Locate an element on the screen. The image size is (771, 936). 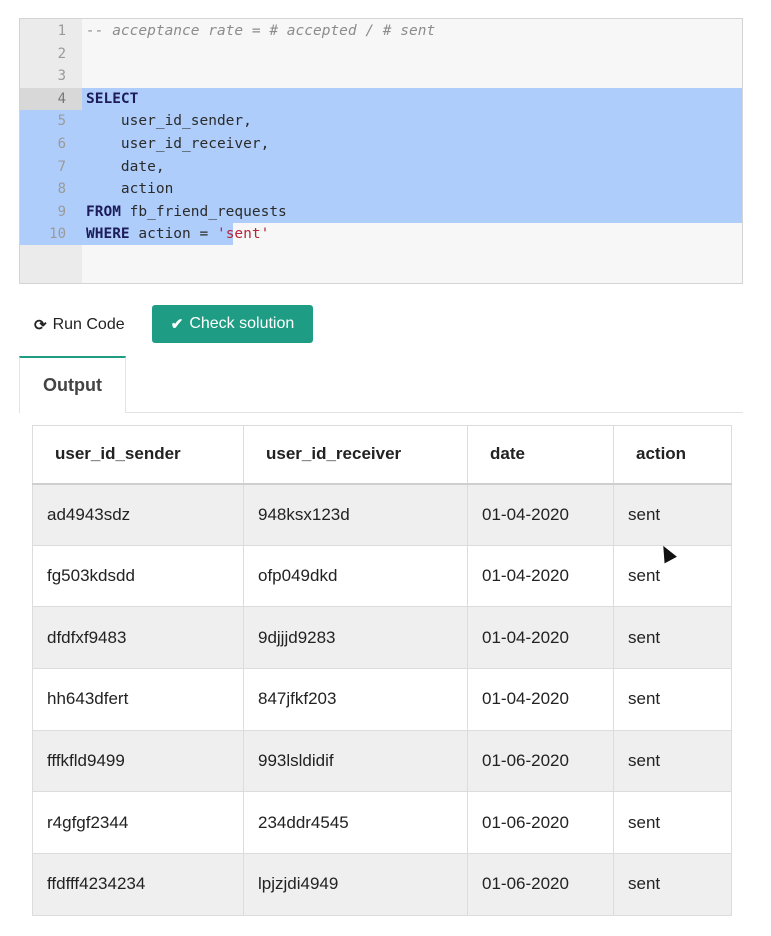
code-text: user_id_receiver, is located at coordinates (177, 144).